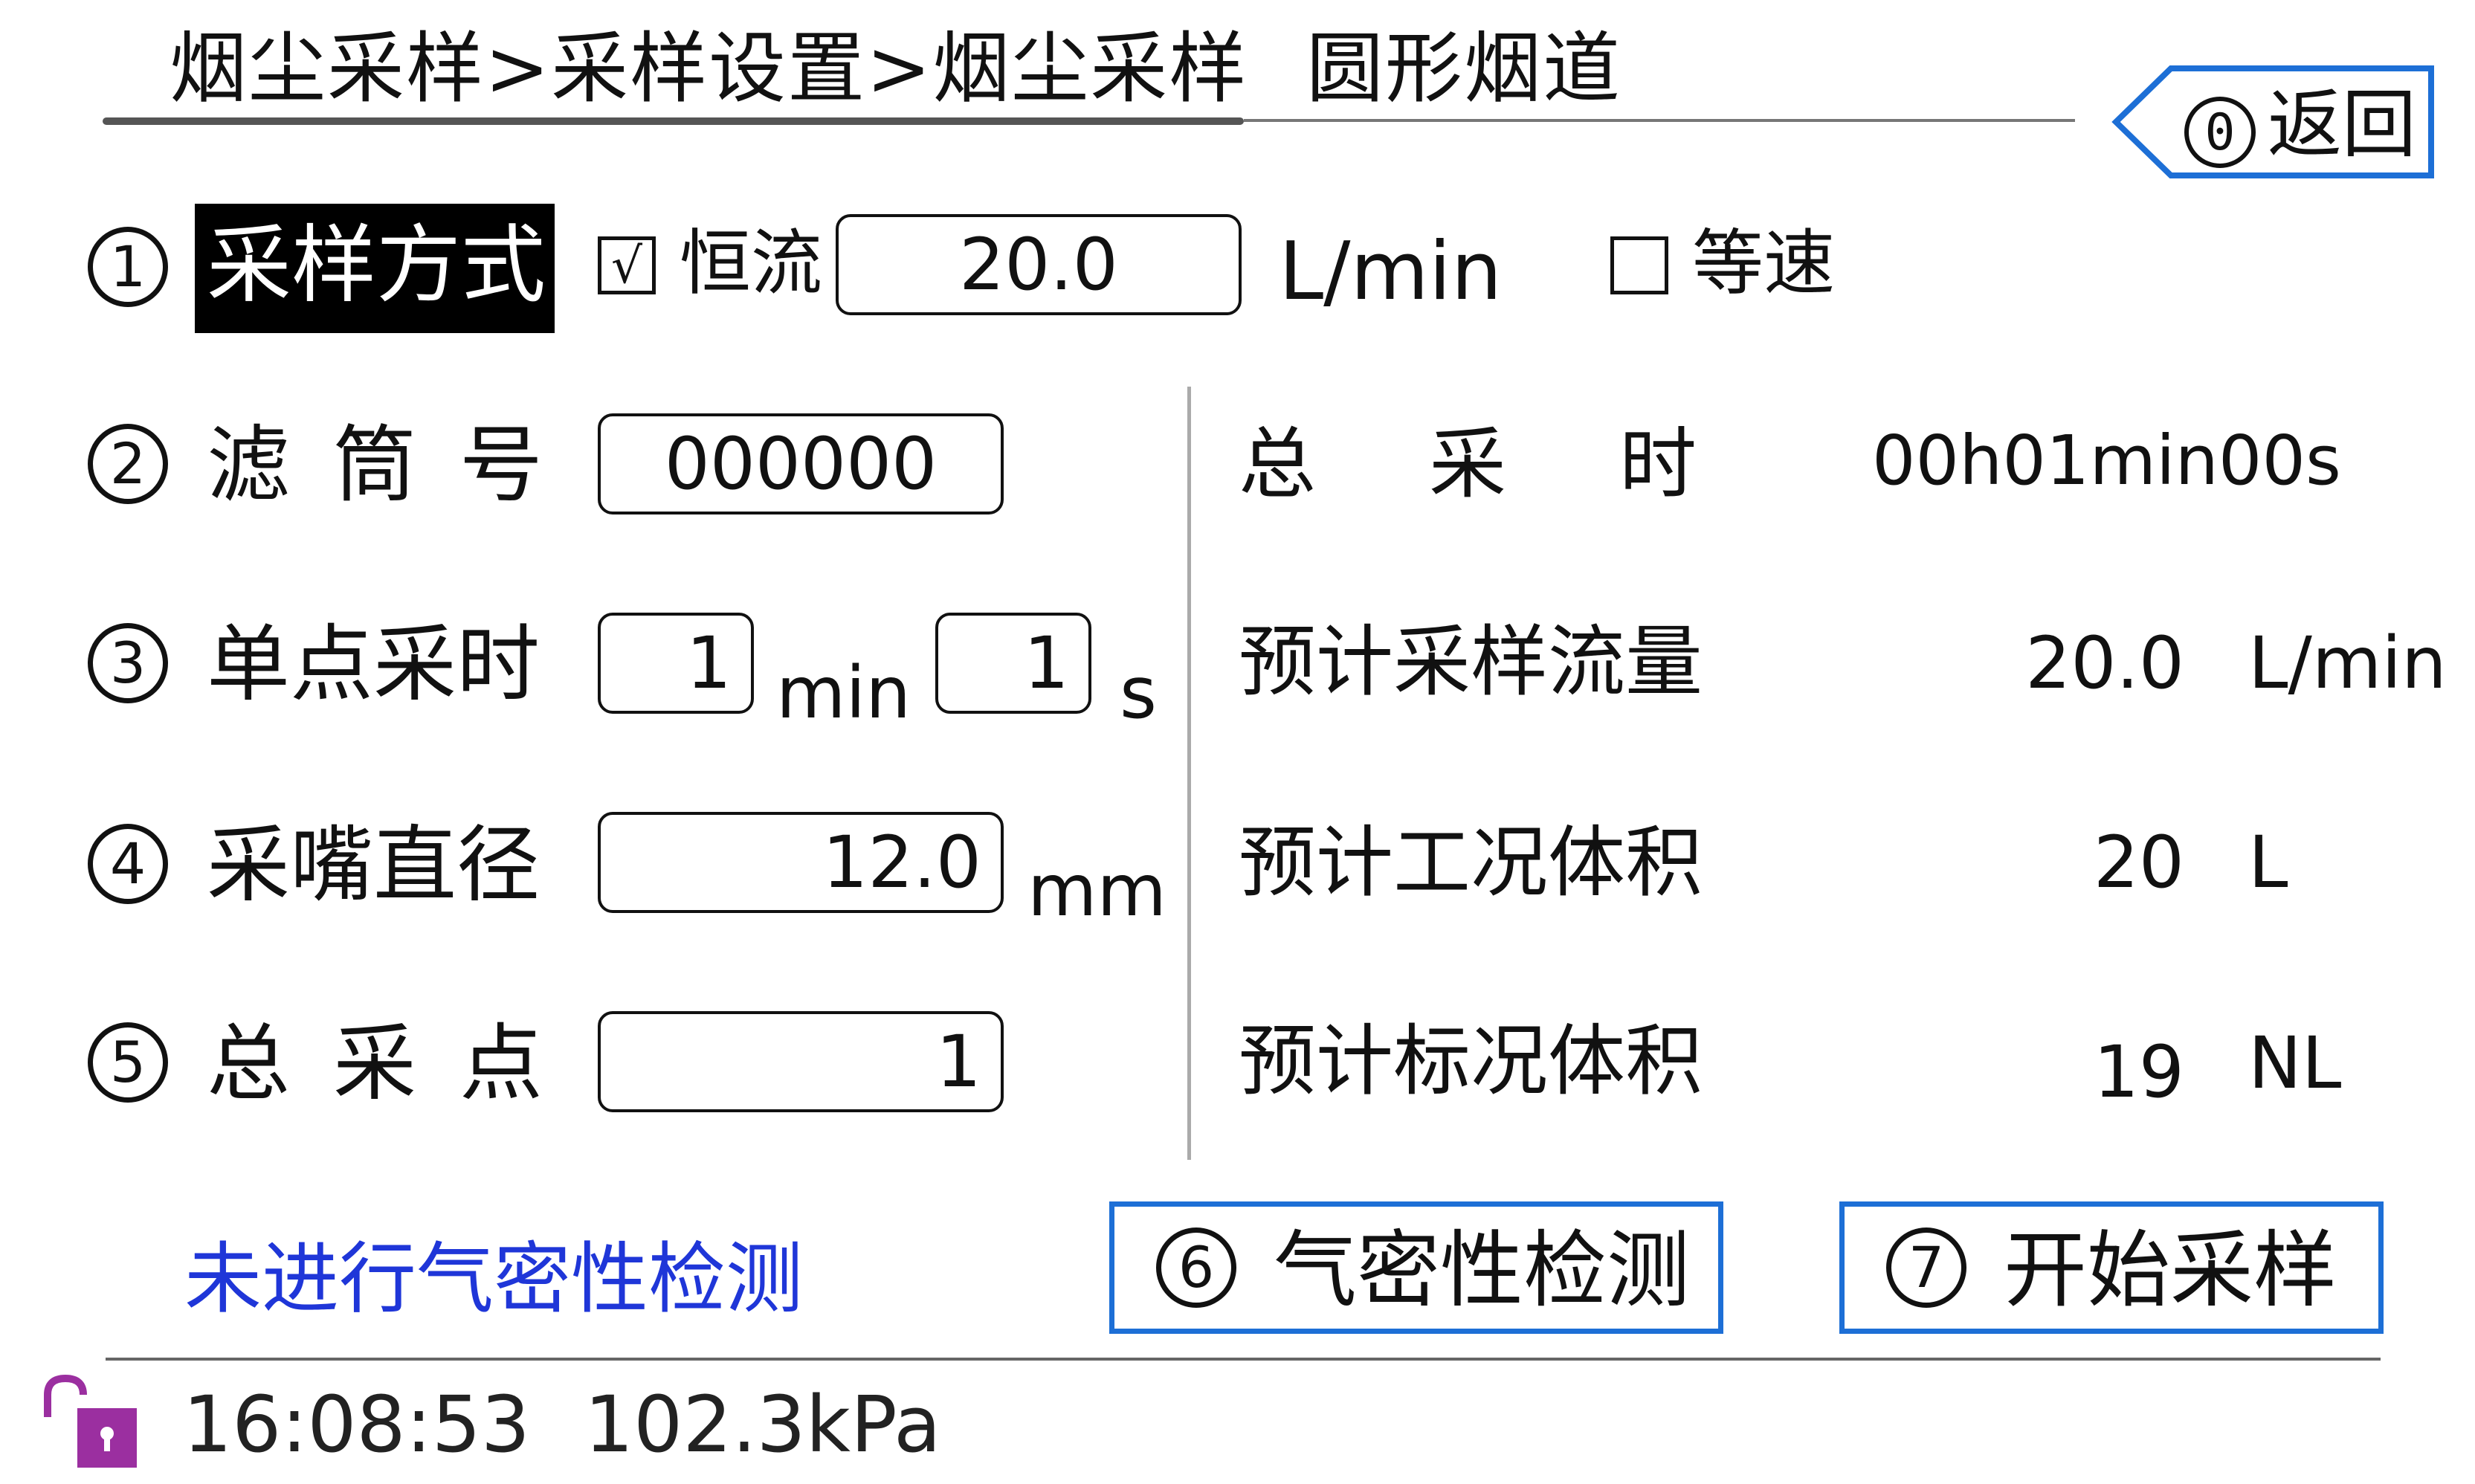 This screenshot has width=2475, height=1484. I want to click on total-points-label: 总采点, so click(396, 1064).